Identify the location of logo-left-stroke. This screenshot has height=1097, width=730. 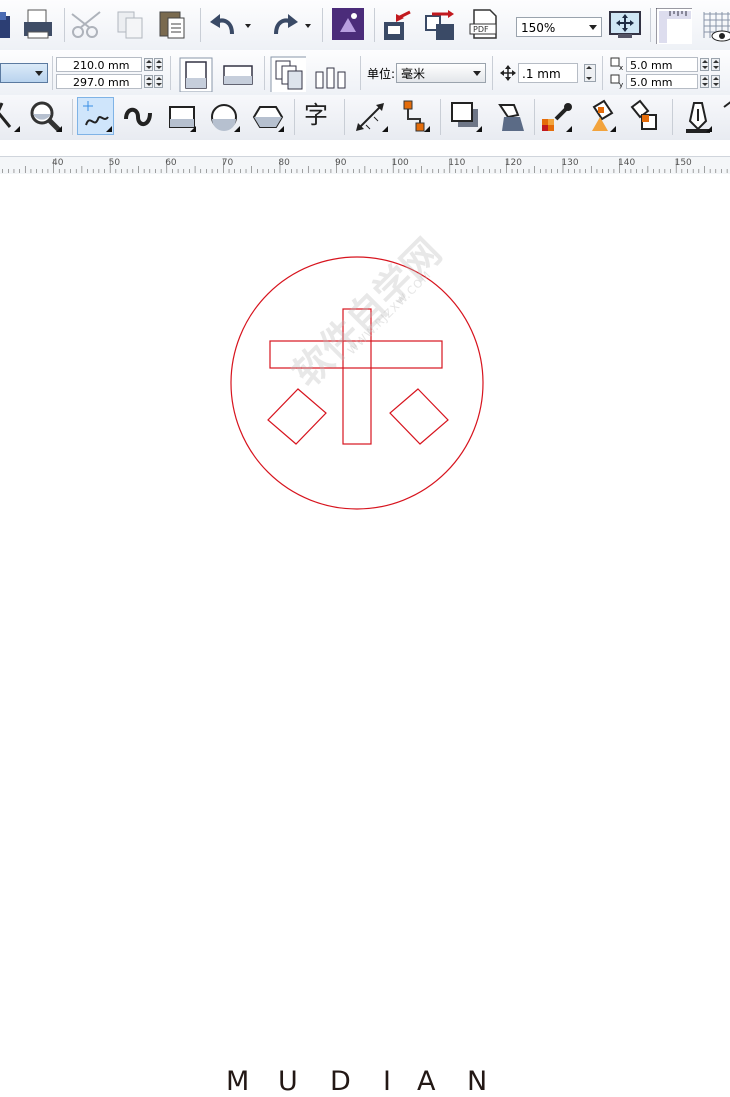
(297, 416).